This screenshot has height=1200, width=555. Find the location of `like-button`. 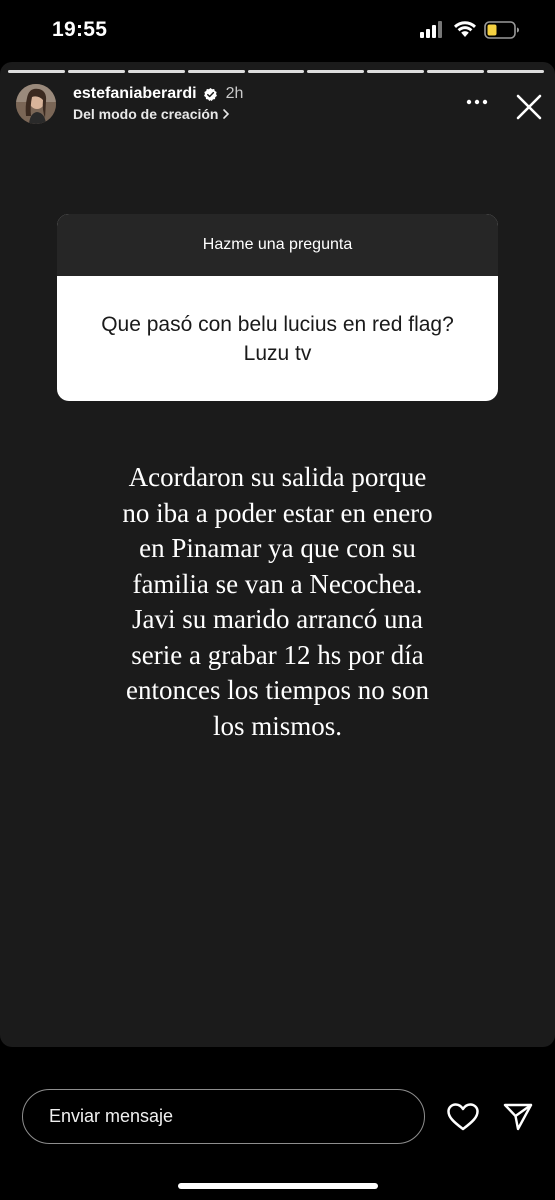

like-button is located at coordinates (463, 1117).